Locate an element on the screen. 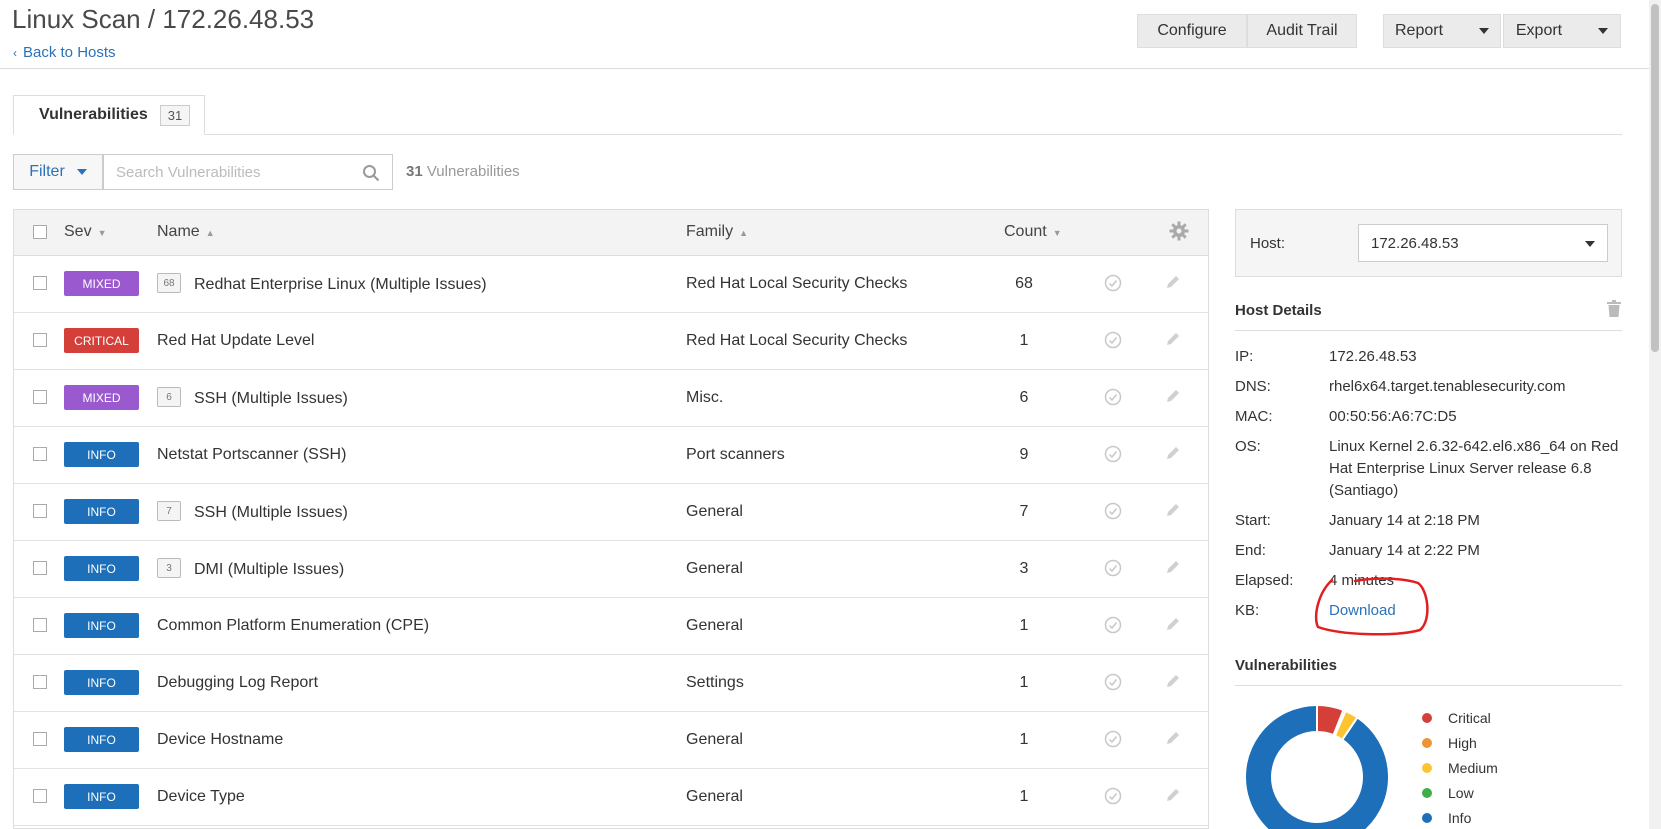 The width and height of the screenshot is (1661, 829). host-selector-panel: Host: 172.26.48.53 is located at coordinates (1428, 243).